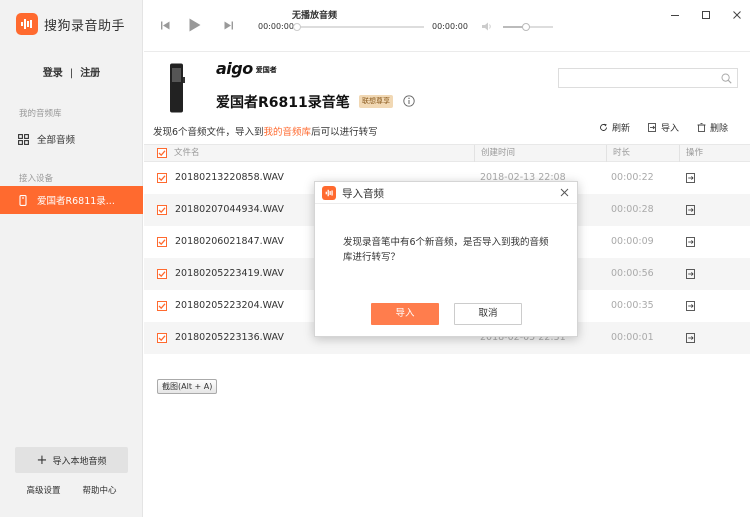 The width and height of the screenshot is (750, 517). What do you see at coordinates (288, 132) in the screenshot?
I see `my-library-link: 我的音频库` at bounding box center [288, 132].